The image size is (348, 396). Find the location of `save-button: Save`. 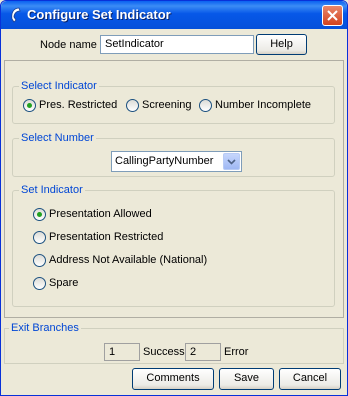

save-button: Save is located at coordinates (246, 379).